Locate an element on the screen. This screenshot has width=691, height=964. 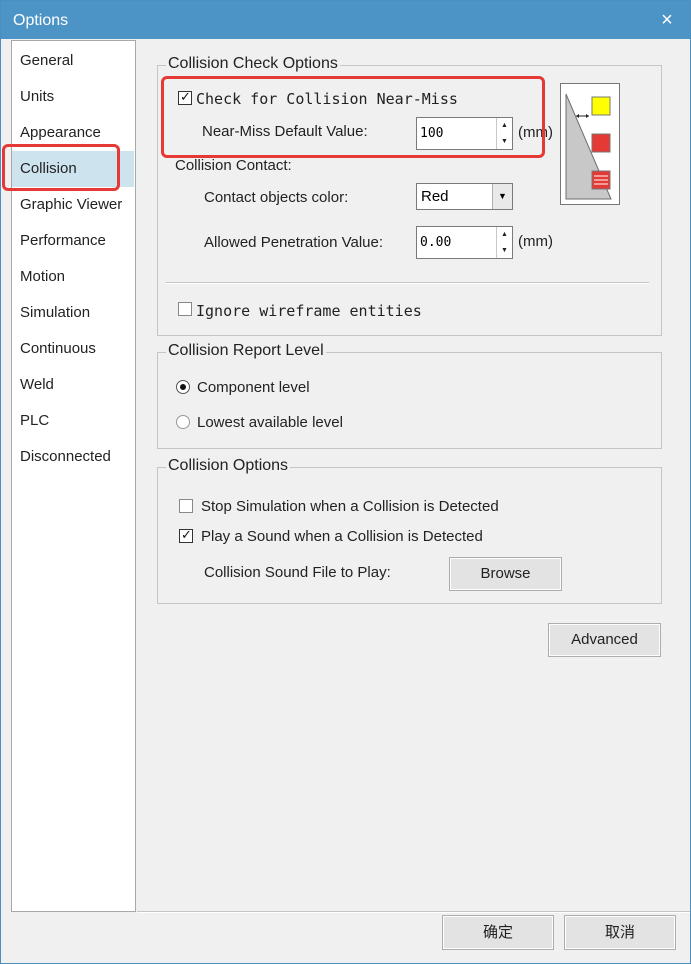
nav-item-disconnected: Disconnected is located at coordinates (73, 457).